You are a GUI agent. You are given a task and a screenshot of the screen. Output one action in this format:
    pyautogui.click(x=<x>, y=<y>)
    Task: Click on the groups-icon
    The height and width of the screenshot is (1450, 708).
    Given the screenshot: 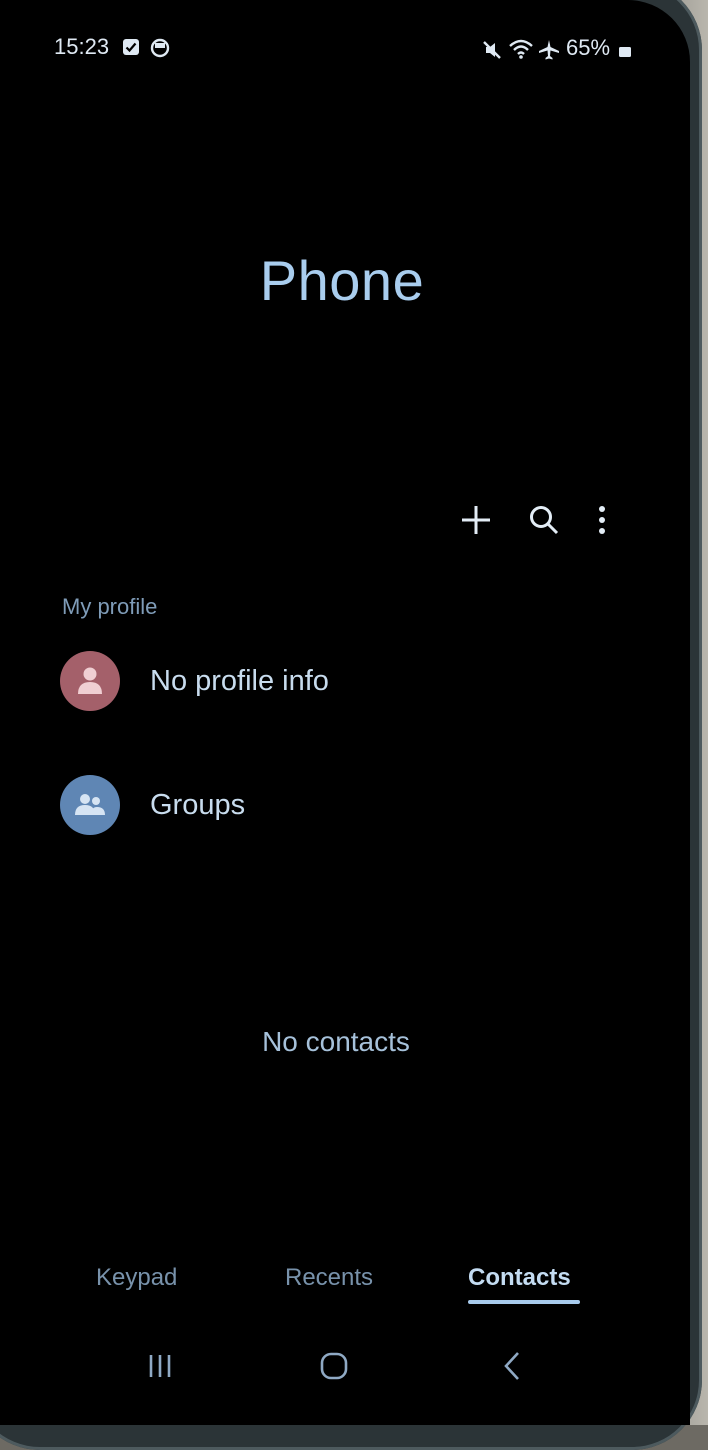 What is the action you would take?
    pyautogui.click(x=90, y=804)
    